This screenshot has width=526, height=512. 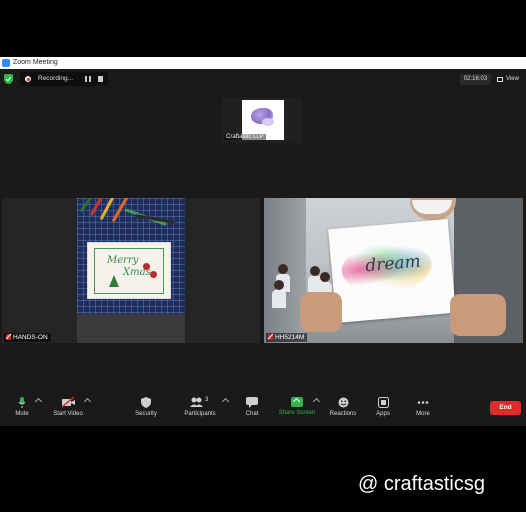 What do you see at coordinates (88, 79) in the screenshot?
I see `pause-recording-icon` at bounding box center [88, 79].